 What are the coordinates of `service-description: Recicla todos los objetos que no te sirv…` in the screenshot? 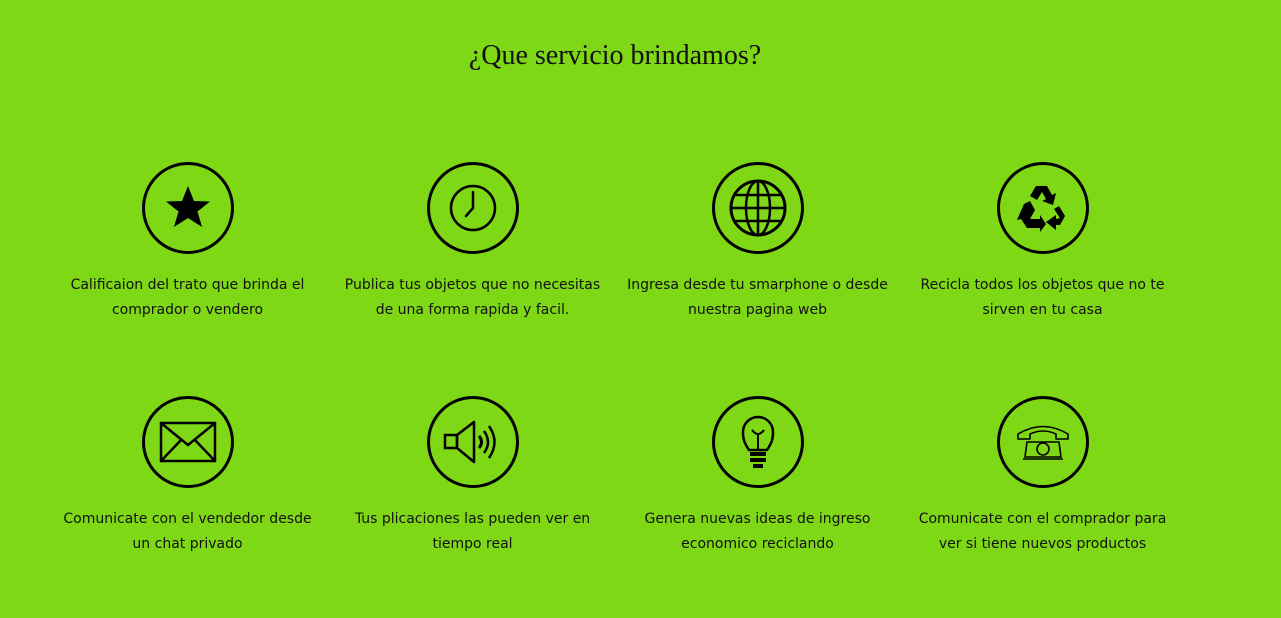 It's located at (1042, 297).